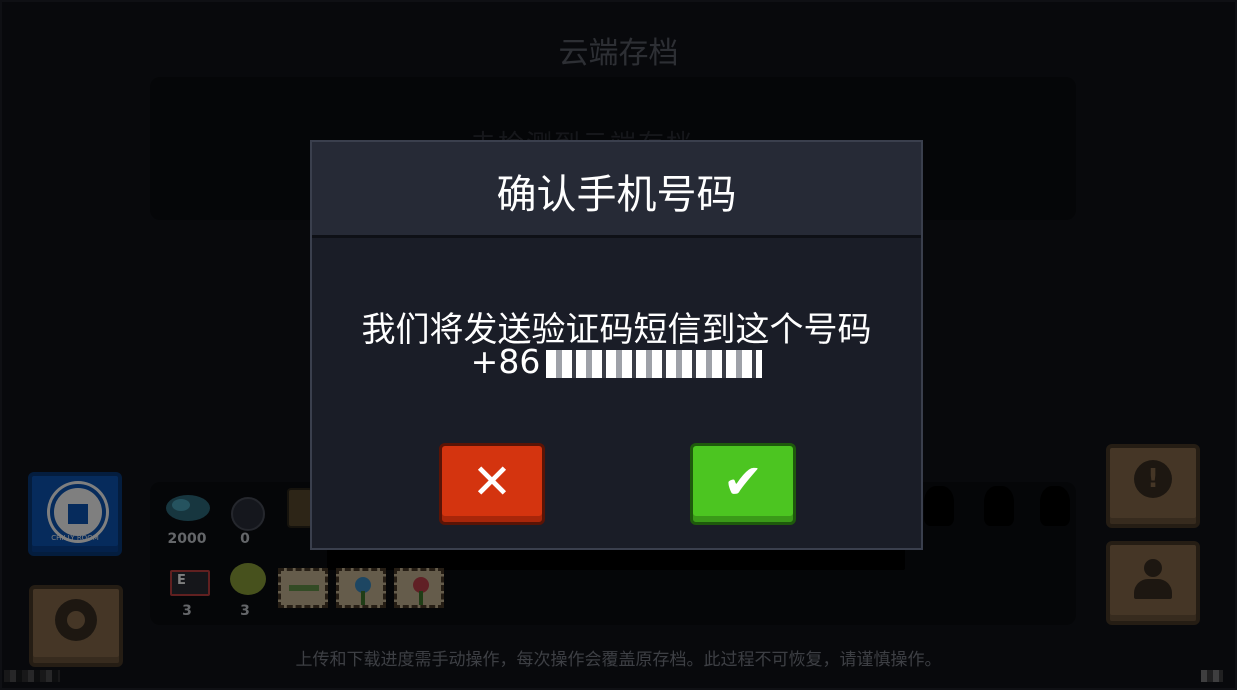 This screenshot has height=690, width=1237. I want to click on masked-phone-digits, so click(654, 363).